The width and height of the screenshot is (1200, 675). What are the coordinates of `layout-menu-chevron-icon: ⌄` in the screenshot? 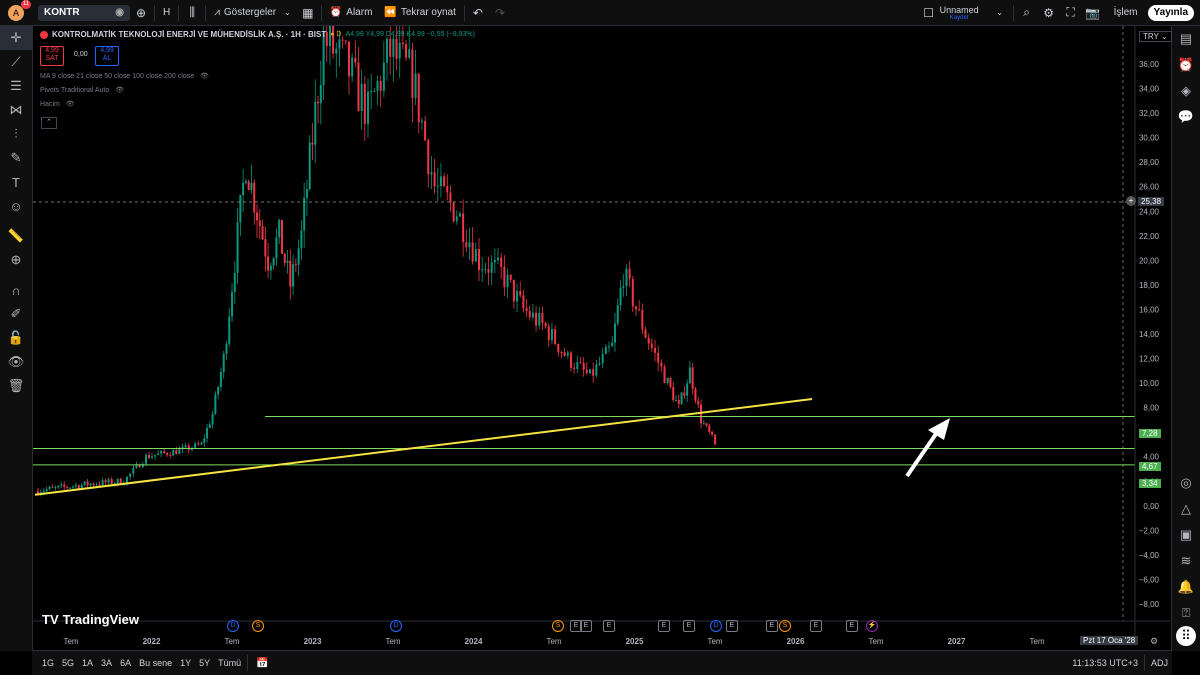 It's located at (1000, 13).